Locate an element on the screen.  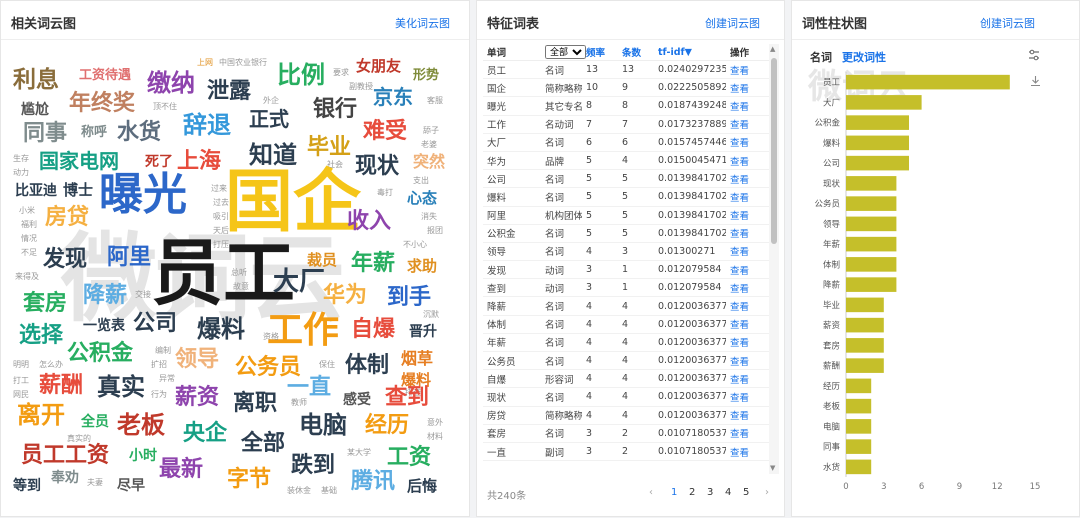
table-row: 现状 名词 4 4 0.0120036377 查看 is located at coordinates (628, 397).